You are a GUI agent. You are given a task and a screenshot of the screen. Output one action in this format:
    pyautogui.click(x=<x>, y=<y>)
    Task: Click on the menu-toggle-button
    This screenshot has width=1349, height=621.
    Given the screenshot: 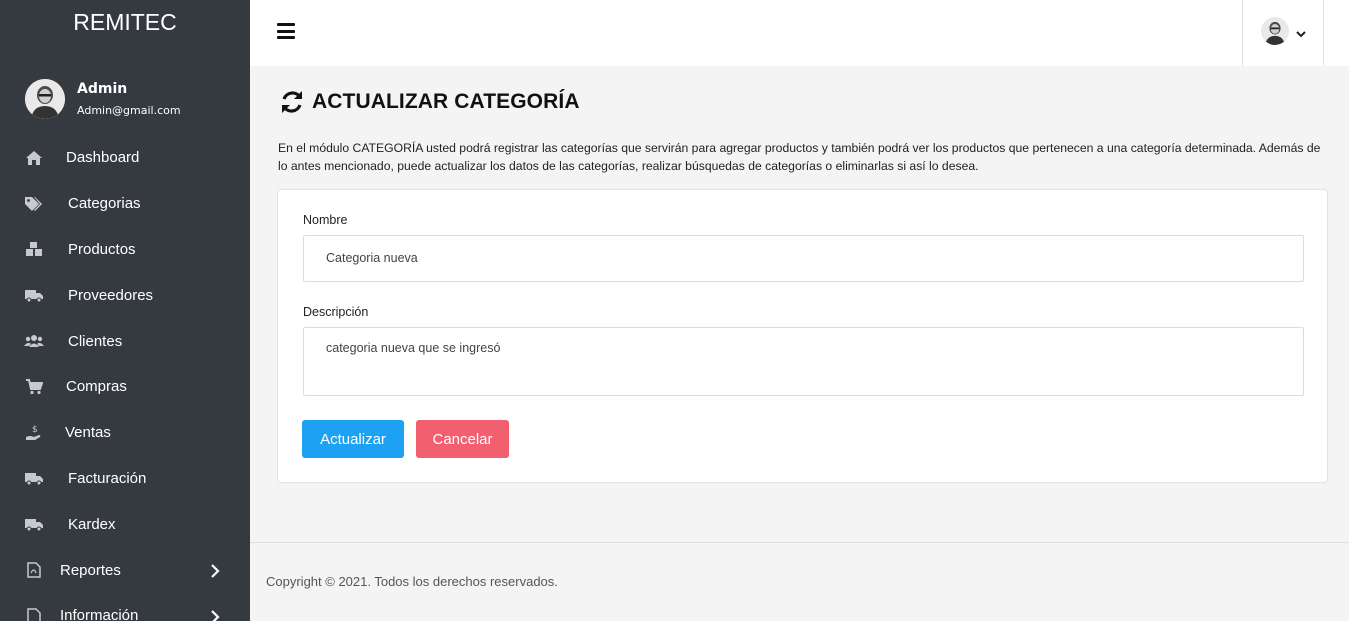 What is the action you would take?
    pyautogui.click(x=286, y=31)
    